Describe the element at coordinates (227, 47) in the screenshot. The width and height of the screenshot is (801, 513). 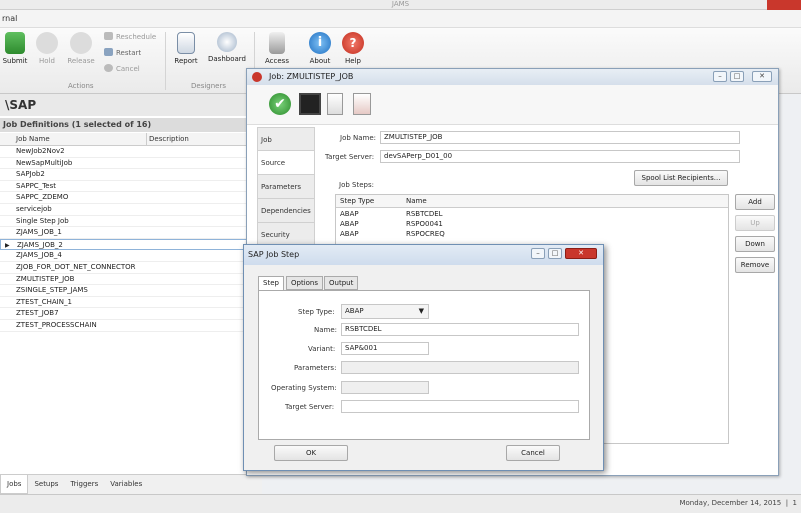
I see `dashboard-button: Dashboard` at that location.